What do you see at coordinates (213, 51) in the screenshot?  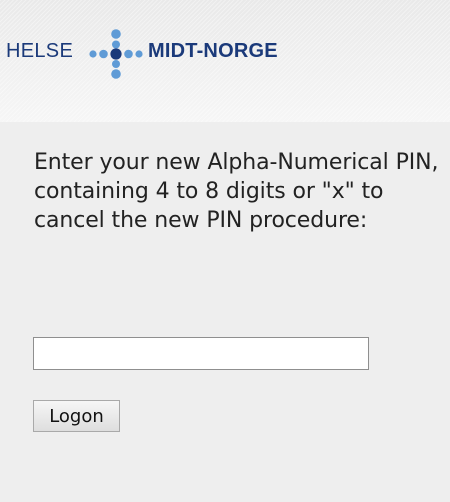 I see `logo-text-midt-norge: MIDT-NORGE` at bounding box center [213, 51].